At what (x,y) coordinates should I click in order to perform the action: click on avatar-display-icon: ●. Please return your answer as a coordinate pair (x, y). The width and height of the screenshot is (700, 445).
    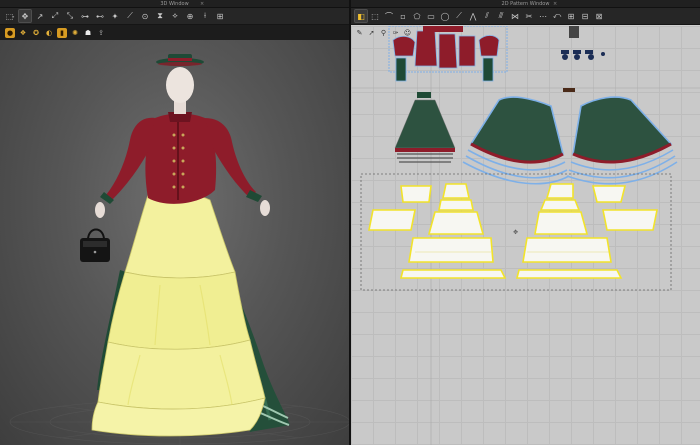
    Looking at the image, I should click on (10, 33).